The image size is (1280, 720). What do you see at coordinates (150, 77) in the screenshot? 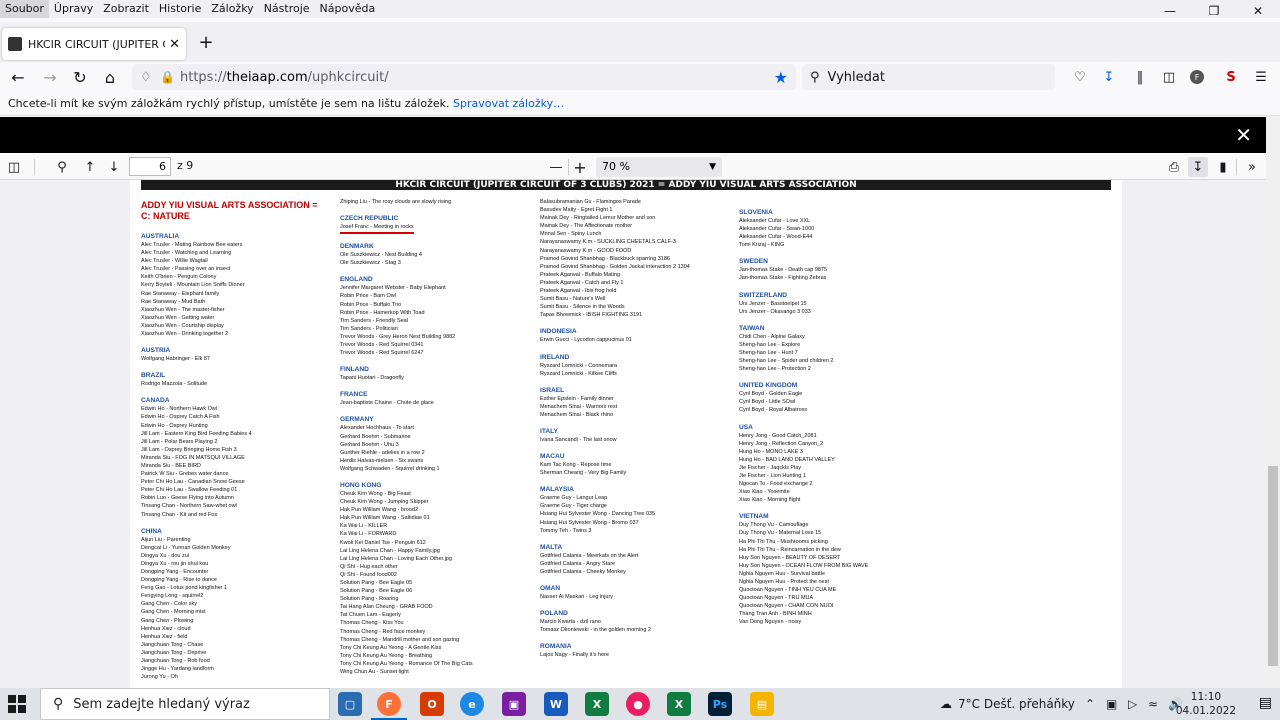
I see `shield-icon: ♢` at bounding box center [150, 77].